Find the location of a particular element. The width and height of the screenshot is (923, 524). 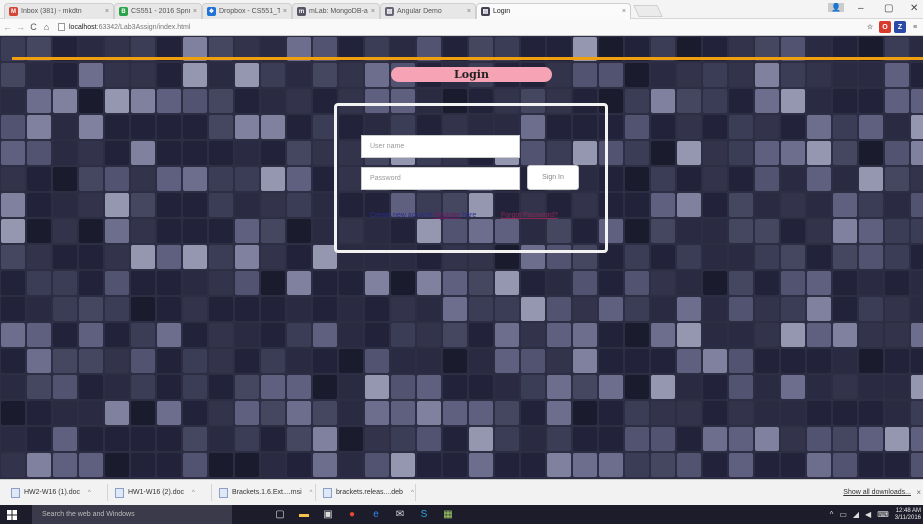

wifi-icon: ◢ is located at coordinates (856, 514).